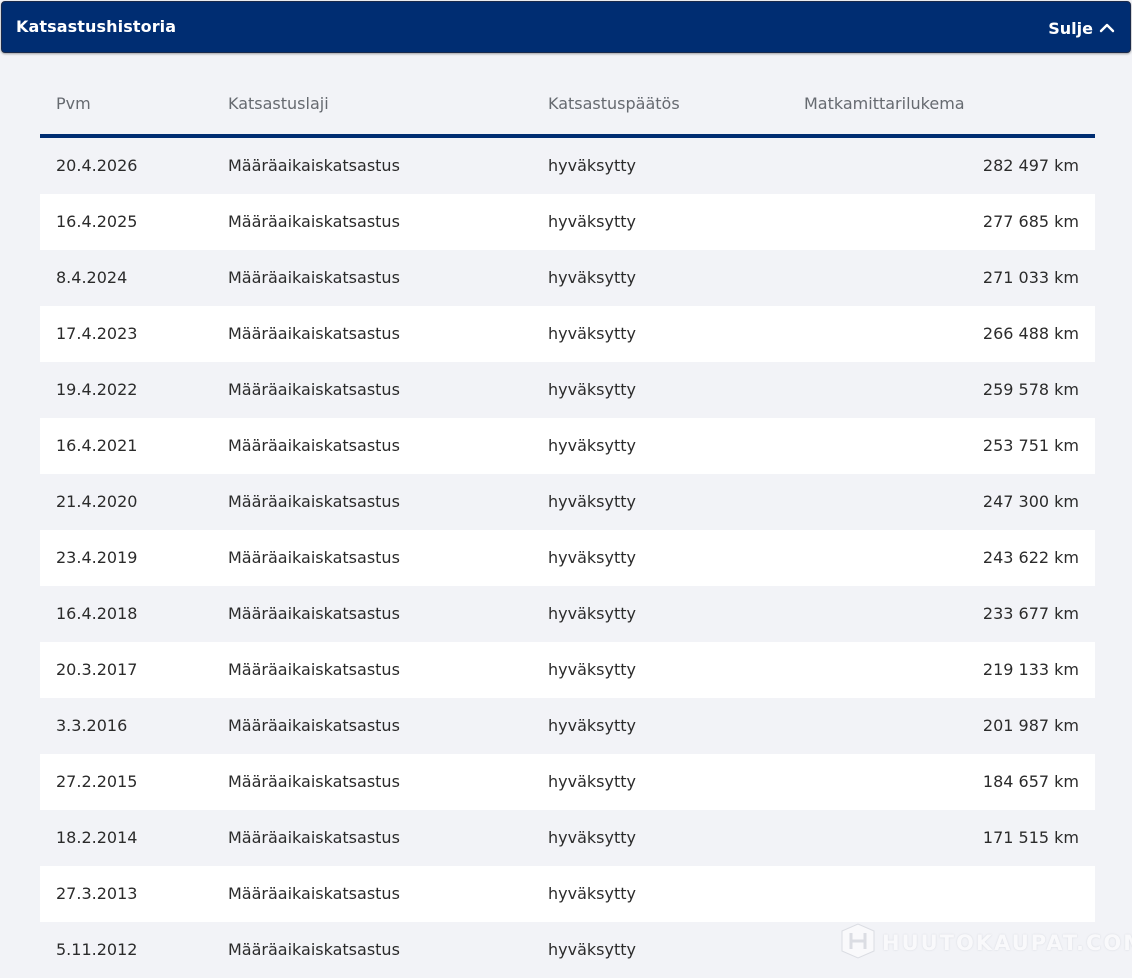  Describe the element at coordinates (97, 837) in the screenshot. I see `cell-date: 18.2.2014` at that location.